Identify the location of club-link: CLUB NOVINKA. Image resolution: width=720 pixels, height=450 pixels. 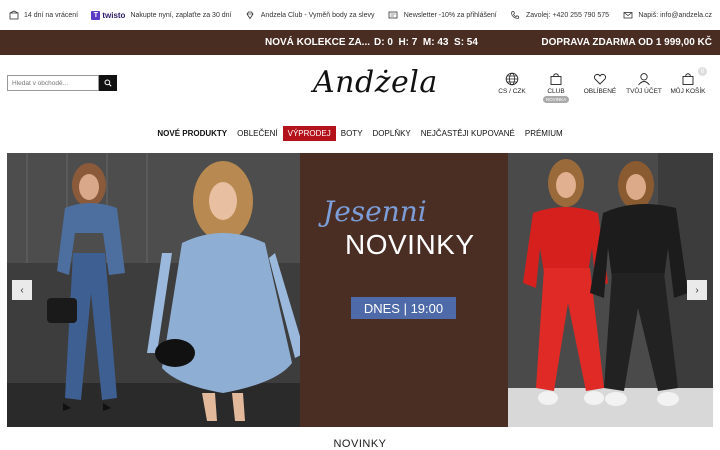
(556, 87).